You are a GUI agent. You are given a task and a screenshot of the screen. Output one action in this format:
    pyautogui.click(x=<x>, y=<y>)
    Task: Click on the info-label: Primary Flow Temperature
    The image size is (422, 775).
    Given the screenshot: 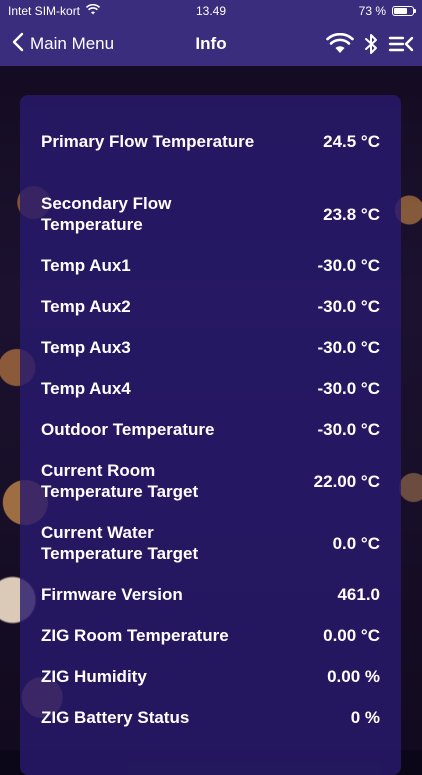 What is the action you would take?
    pyautogui.click(x=148, y=141)
    